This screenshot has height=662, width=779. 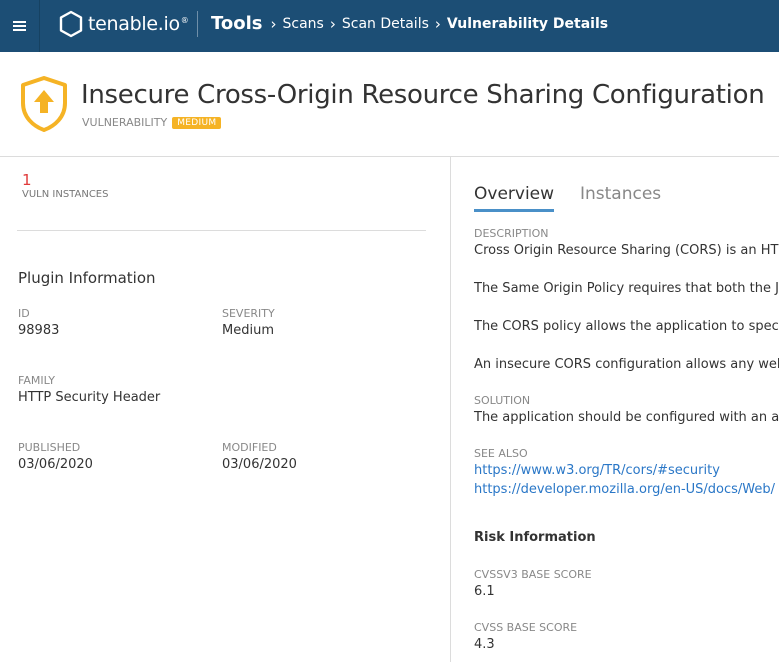 I want to click on hamburger-icon, so click(x=19, y=26).